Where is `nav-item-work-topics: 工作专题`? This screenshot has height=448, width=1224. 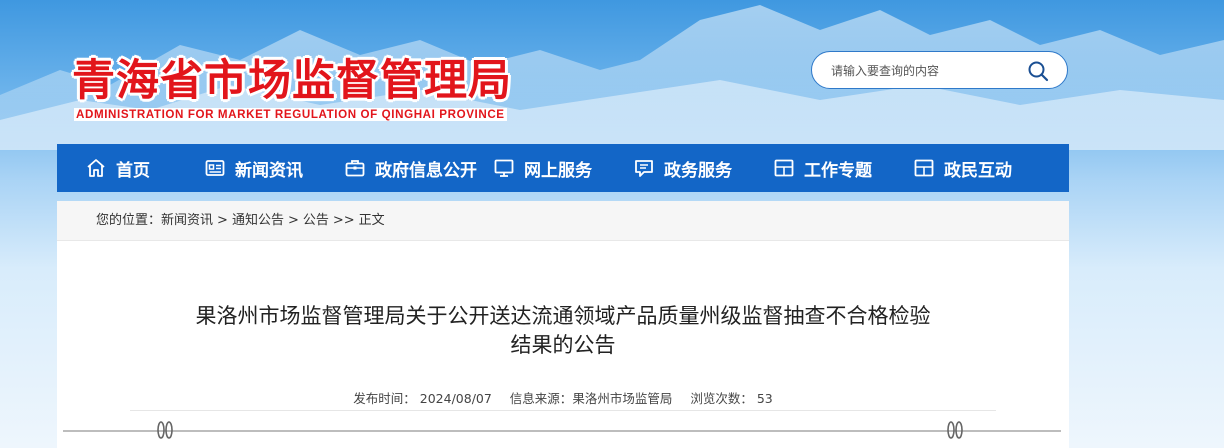 nav-item-work-topics: 工作专题 is located at coordinates (822, 168).